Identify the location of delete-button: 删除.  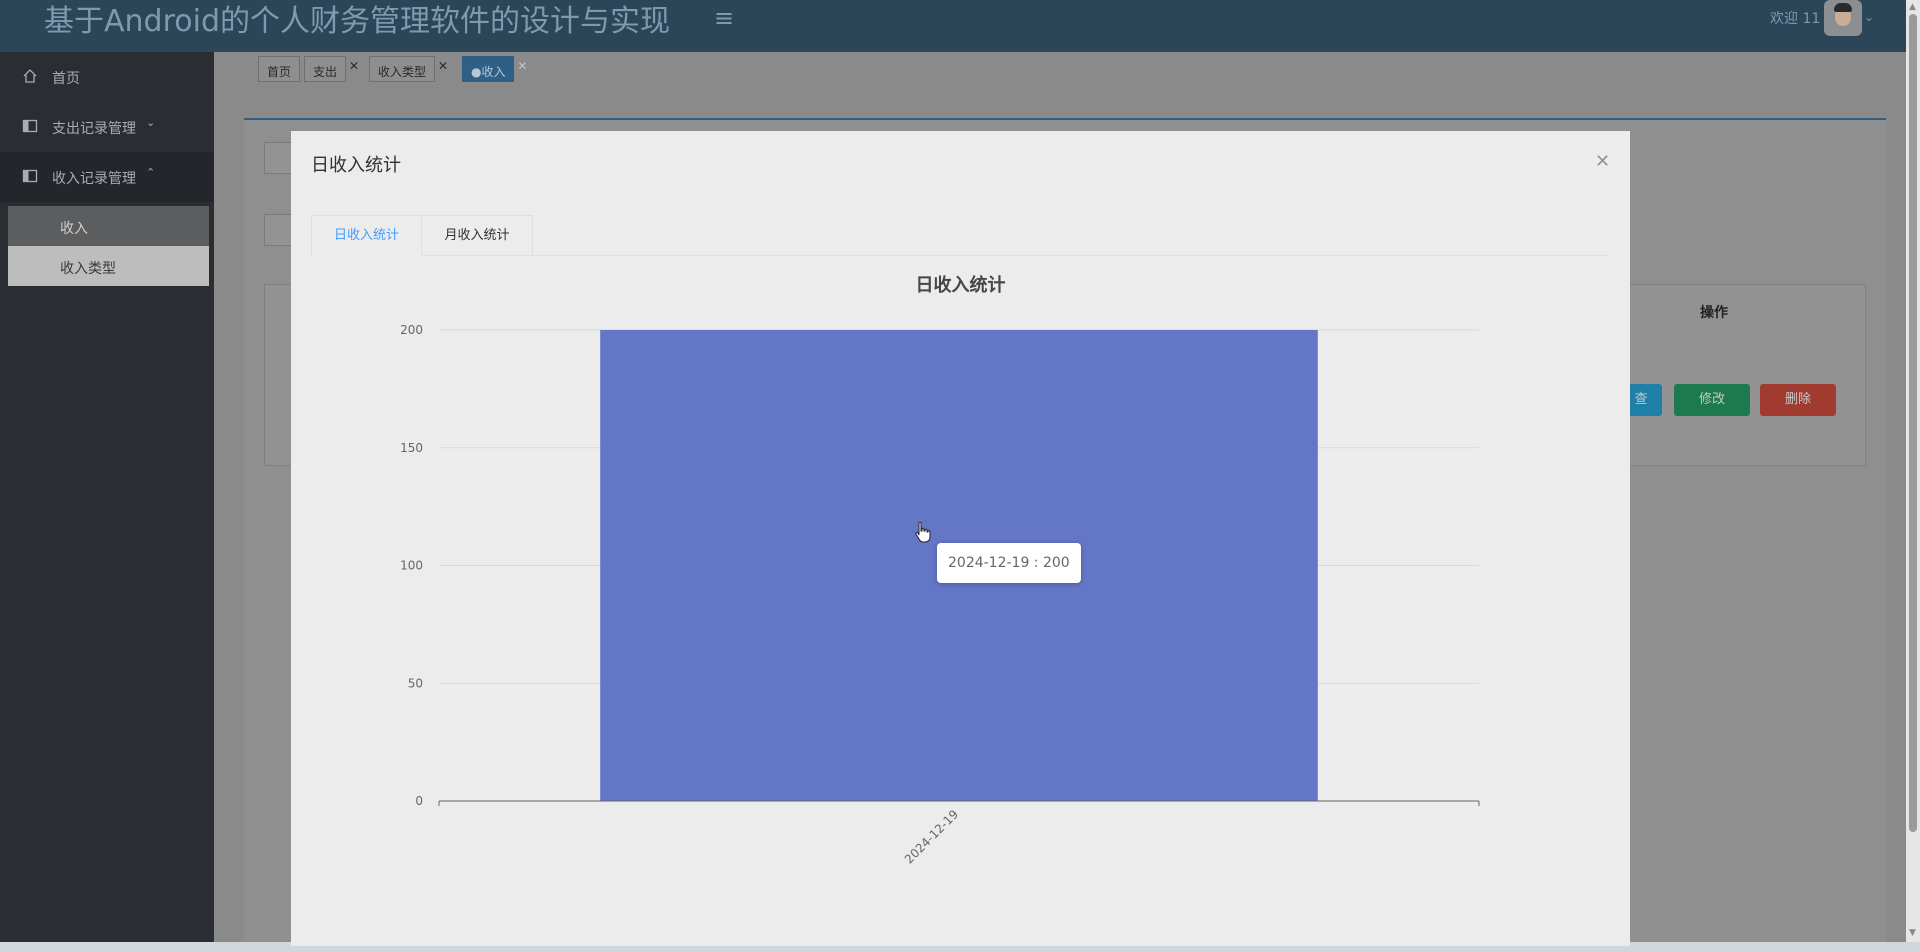
(1798, 400).